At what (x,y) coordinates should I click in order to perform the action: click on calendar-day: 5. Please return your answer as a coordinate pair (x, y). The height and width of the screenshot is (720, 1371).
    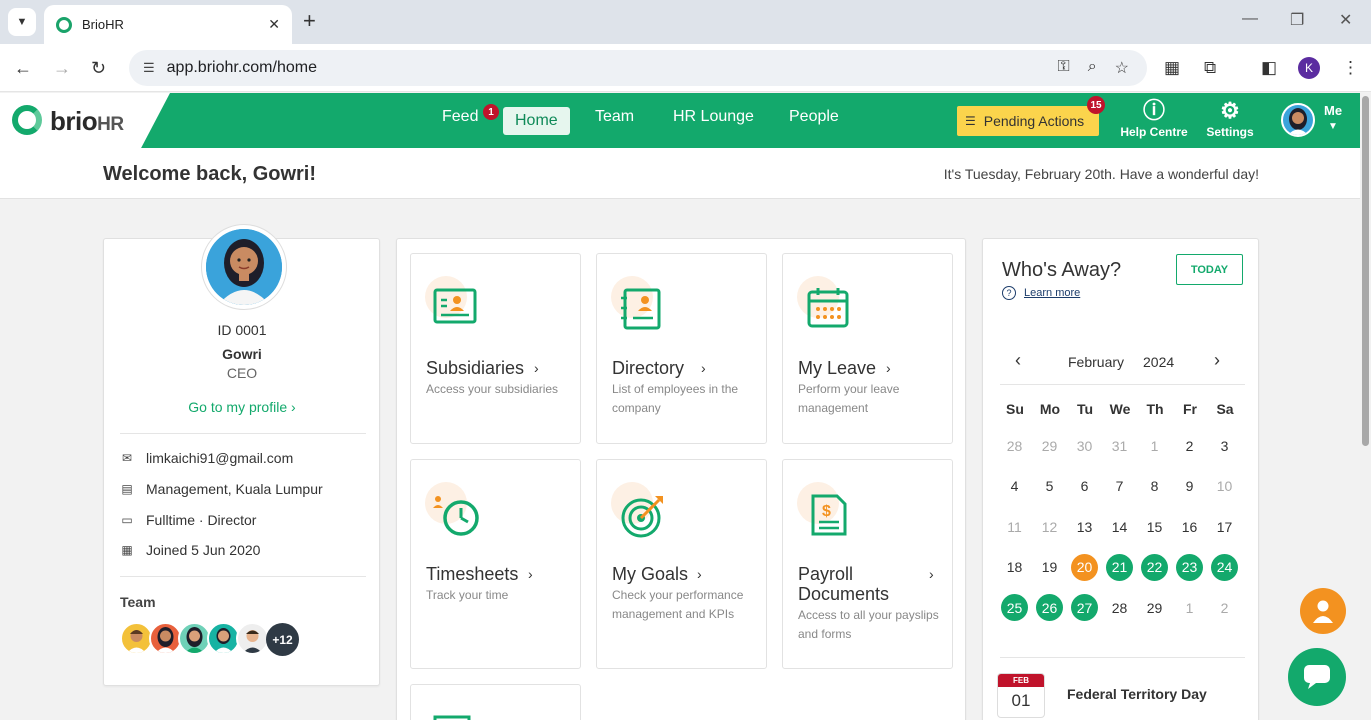
    Looking at the image, I should click on (1049, 486).